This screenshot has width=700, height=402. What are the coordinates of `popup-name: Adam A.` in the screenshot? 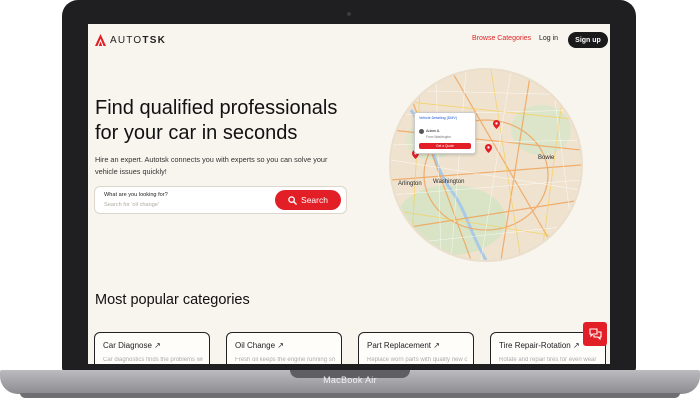 It's located at (433, 131).